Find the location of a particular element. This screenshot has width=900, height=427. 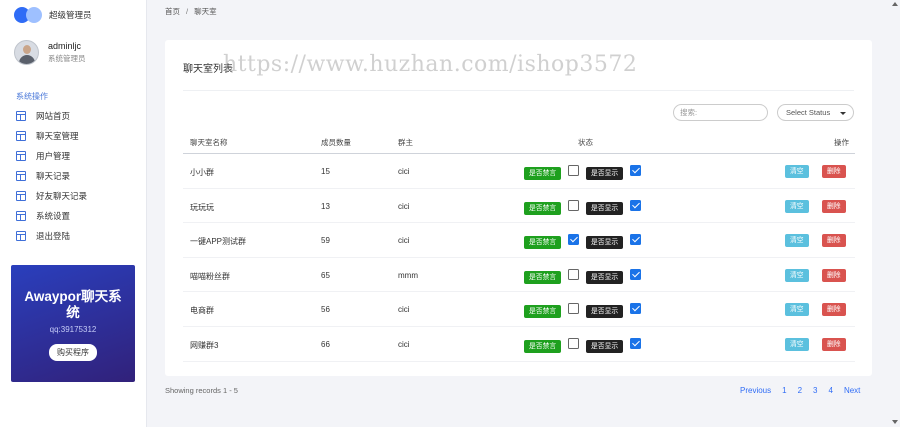

scroll-down-icon is located at coordinates (895, 422).